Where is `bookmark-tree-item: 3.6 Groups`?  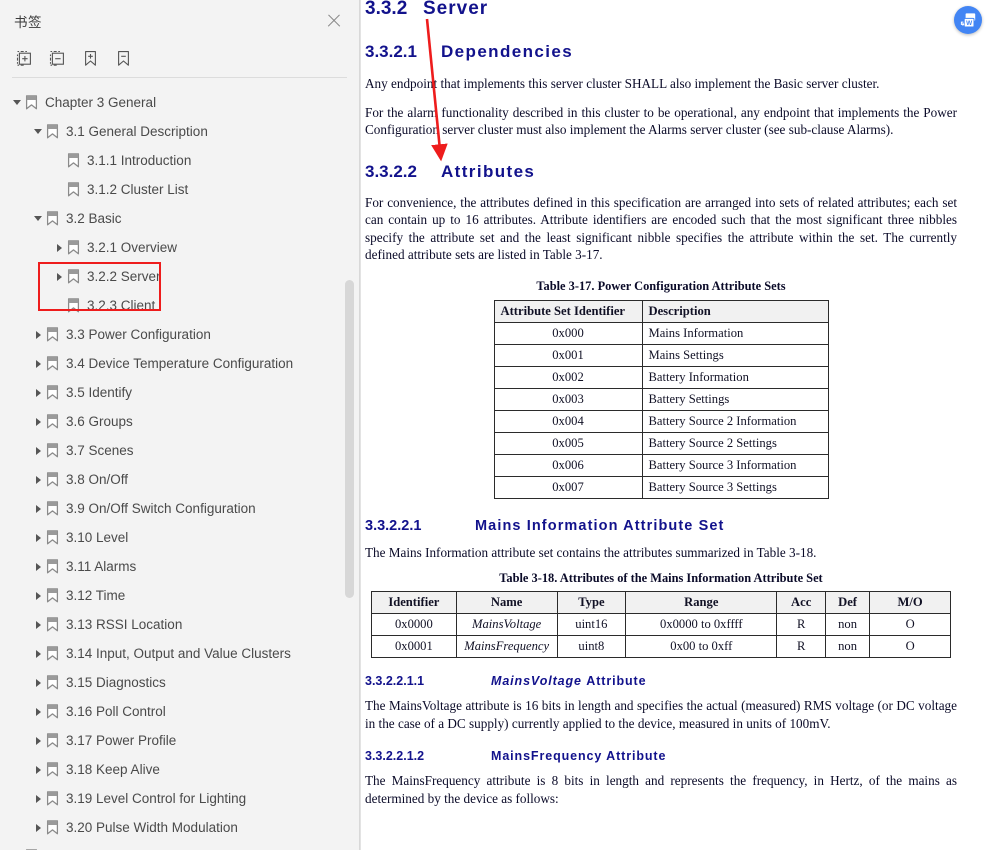
bookmark-tree-item: 3.6 Groups is located at coordinates (179, 421).